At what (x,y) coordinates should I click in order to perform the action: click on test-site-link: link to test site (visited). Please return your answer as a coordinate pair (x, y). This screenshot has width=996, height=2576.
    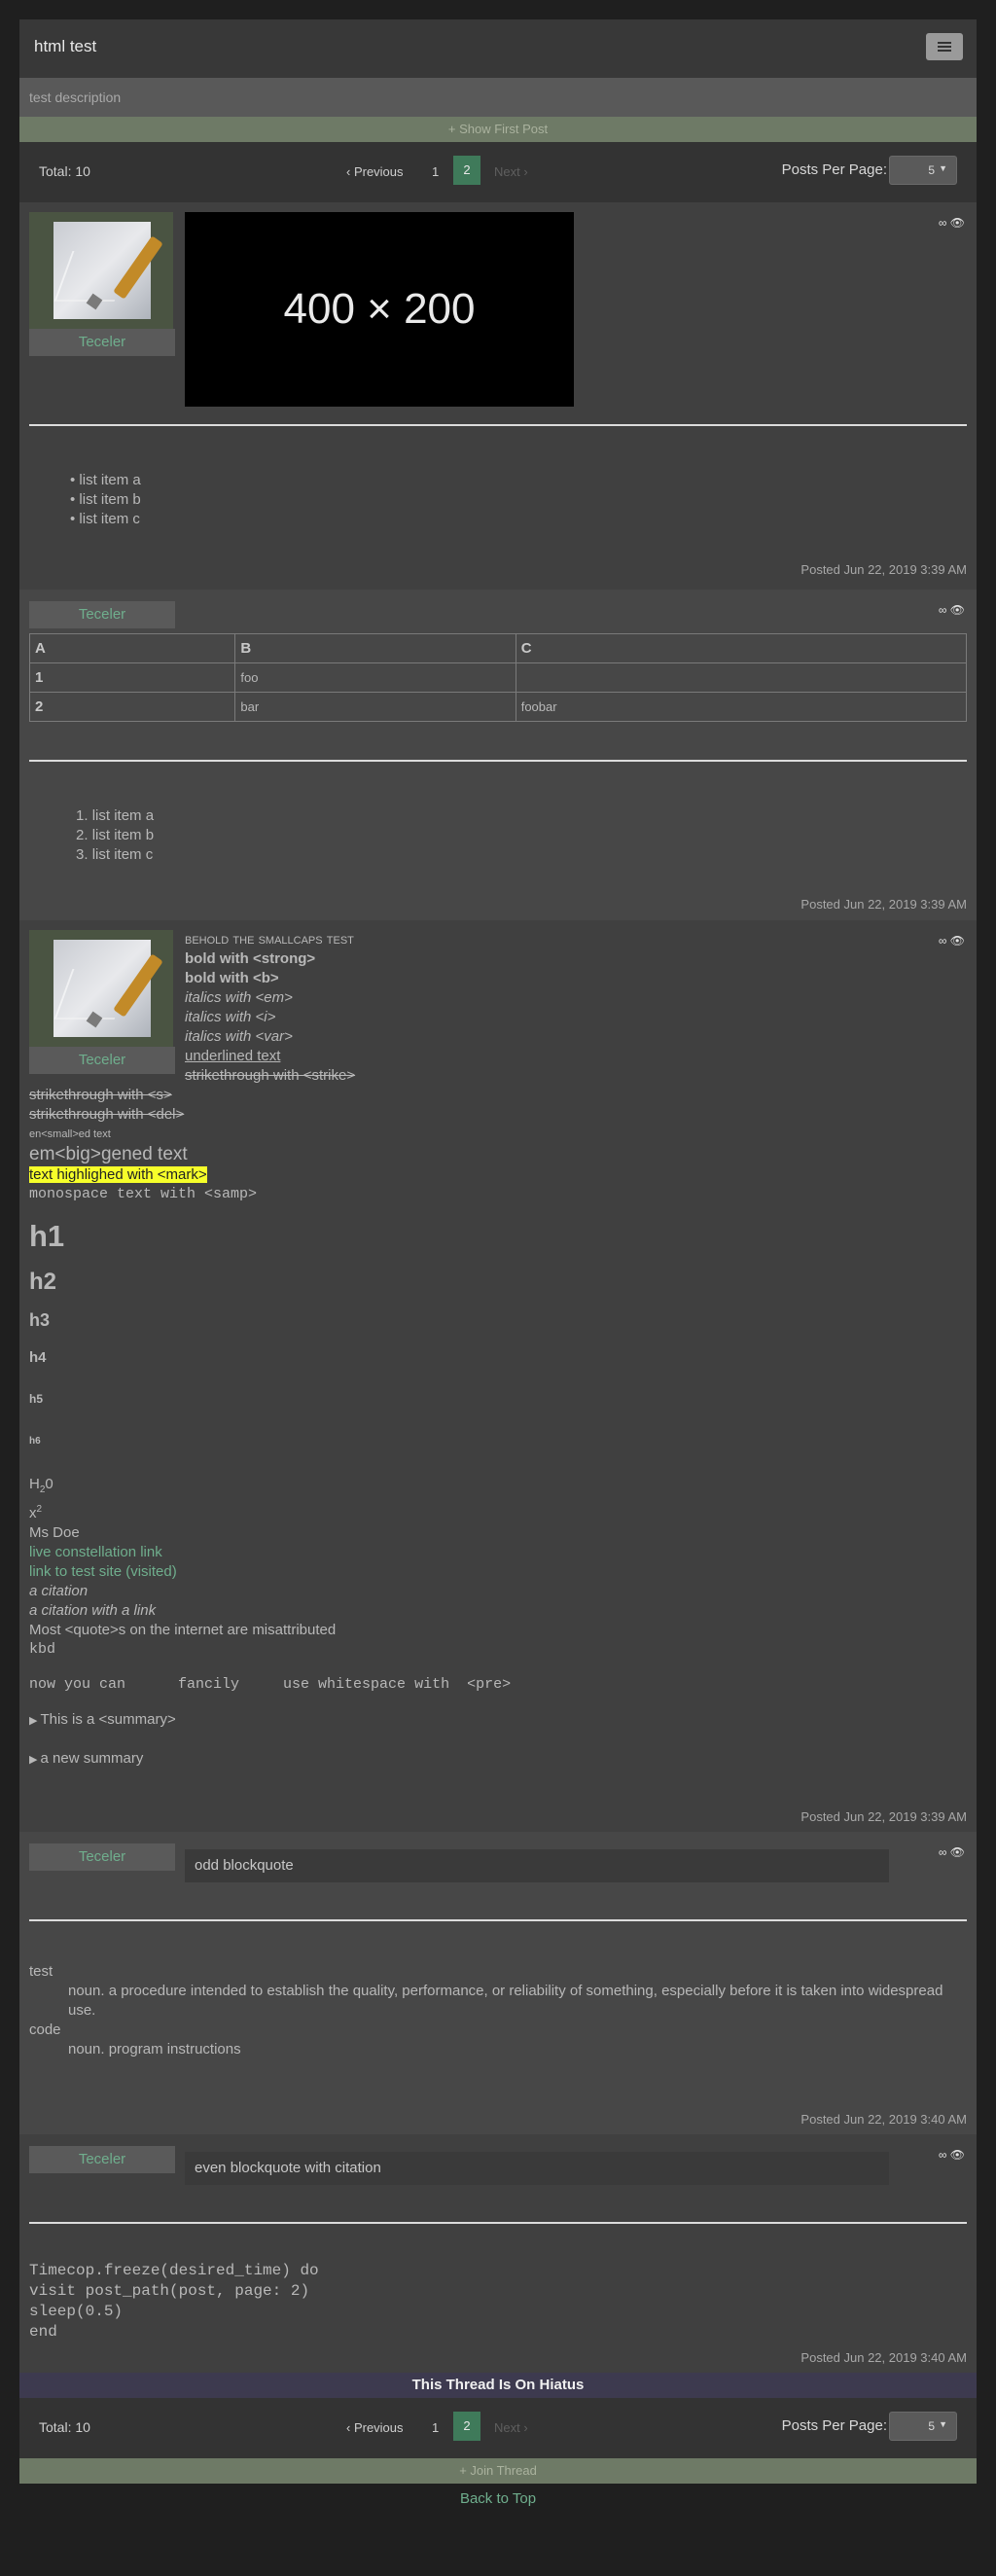
    Looking at the image, I should click on (496, 1572).